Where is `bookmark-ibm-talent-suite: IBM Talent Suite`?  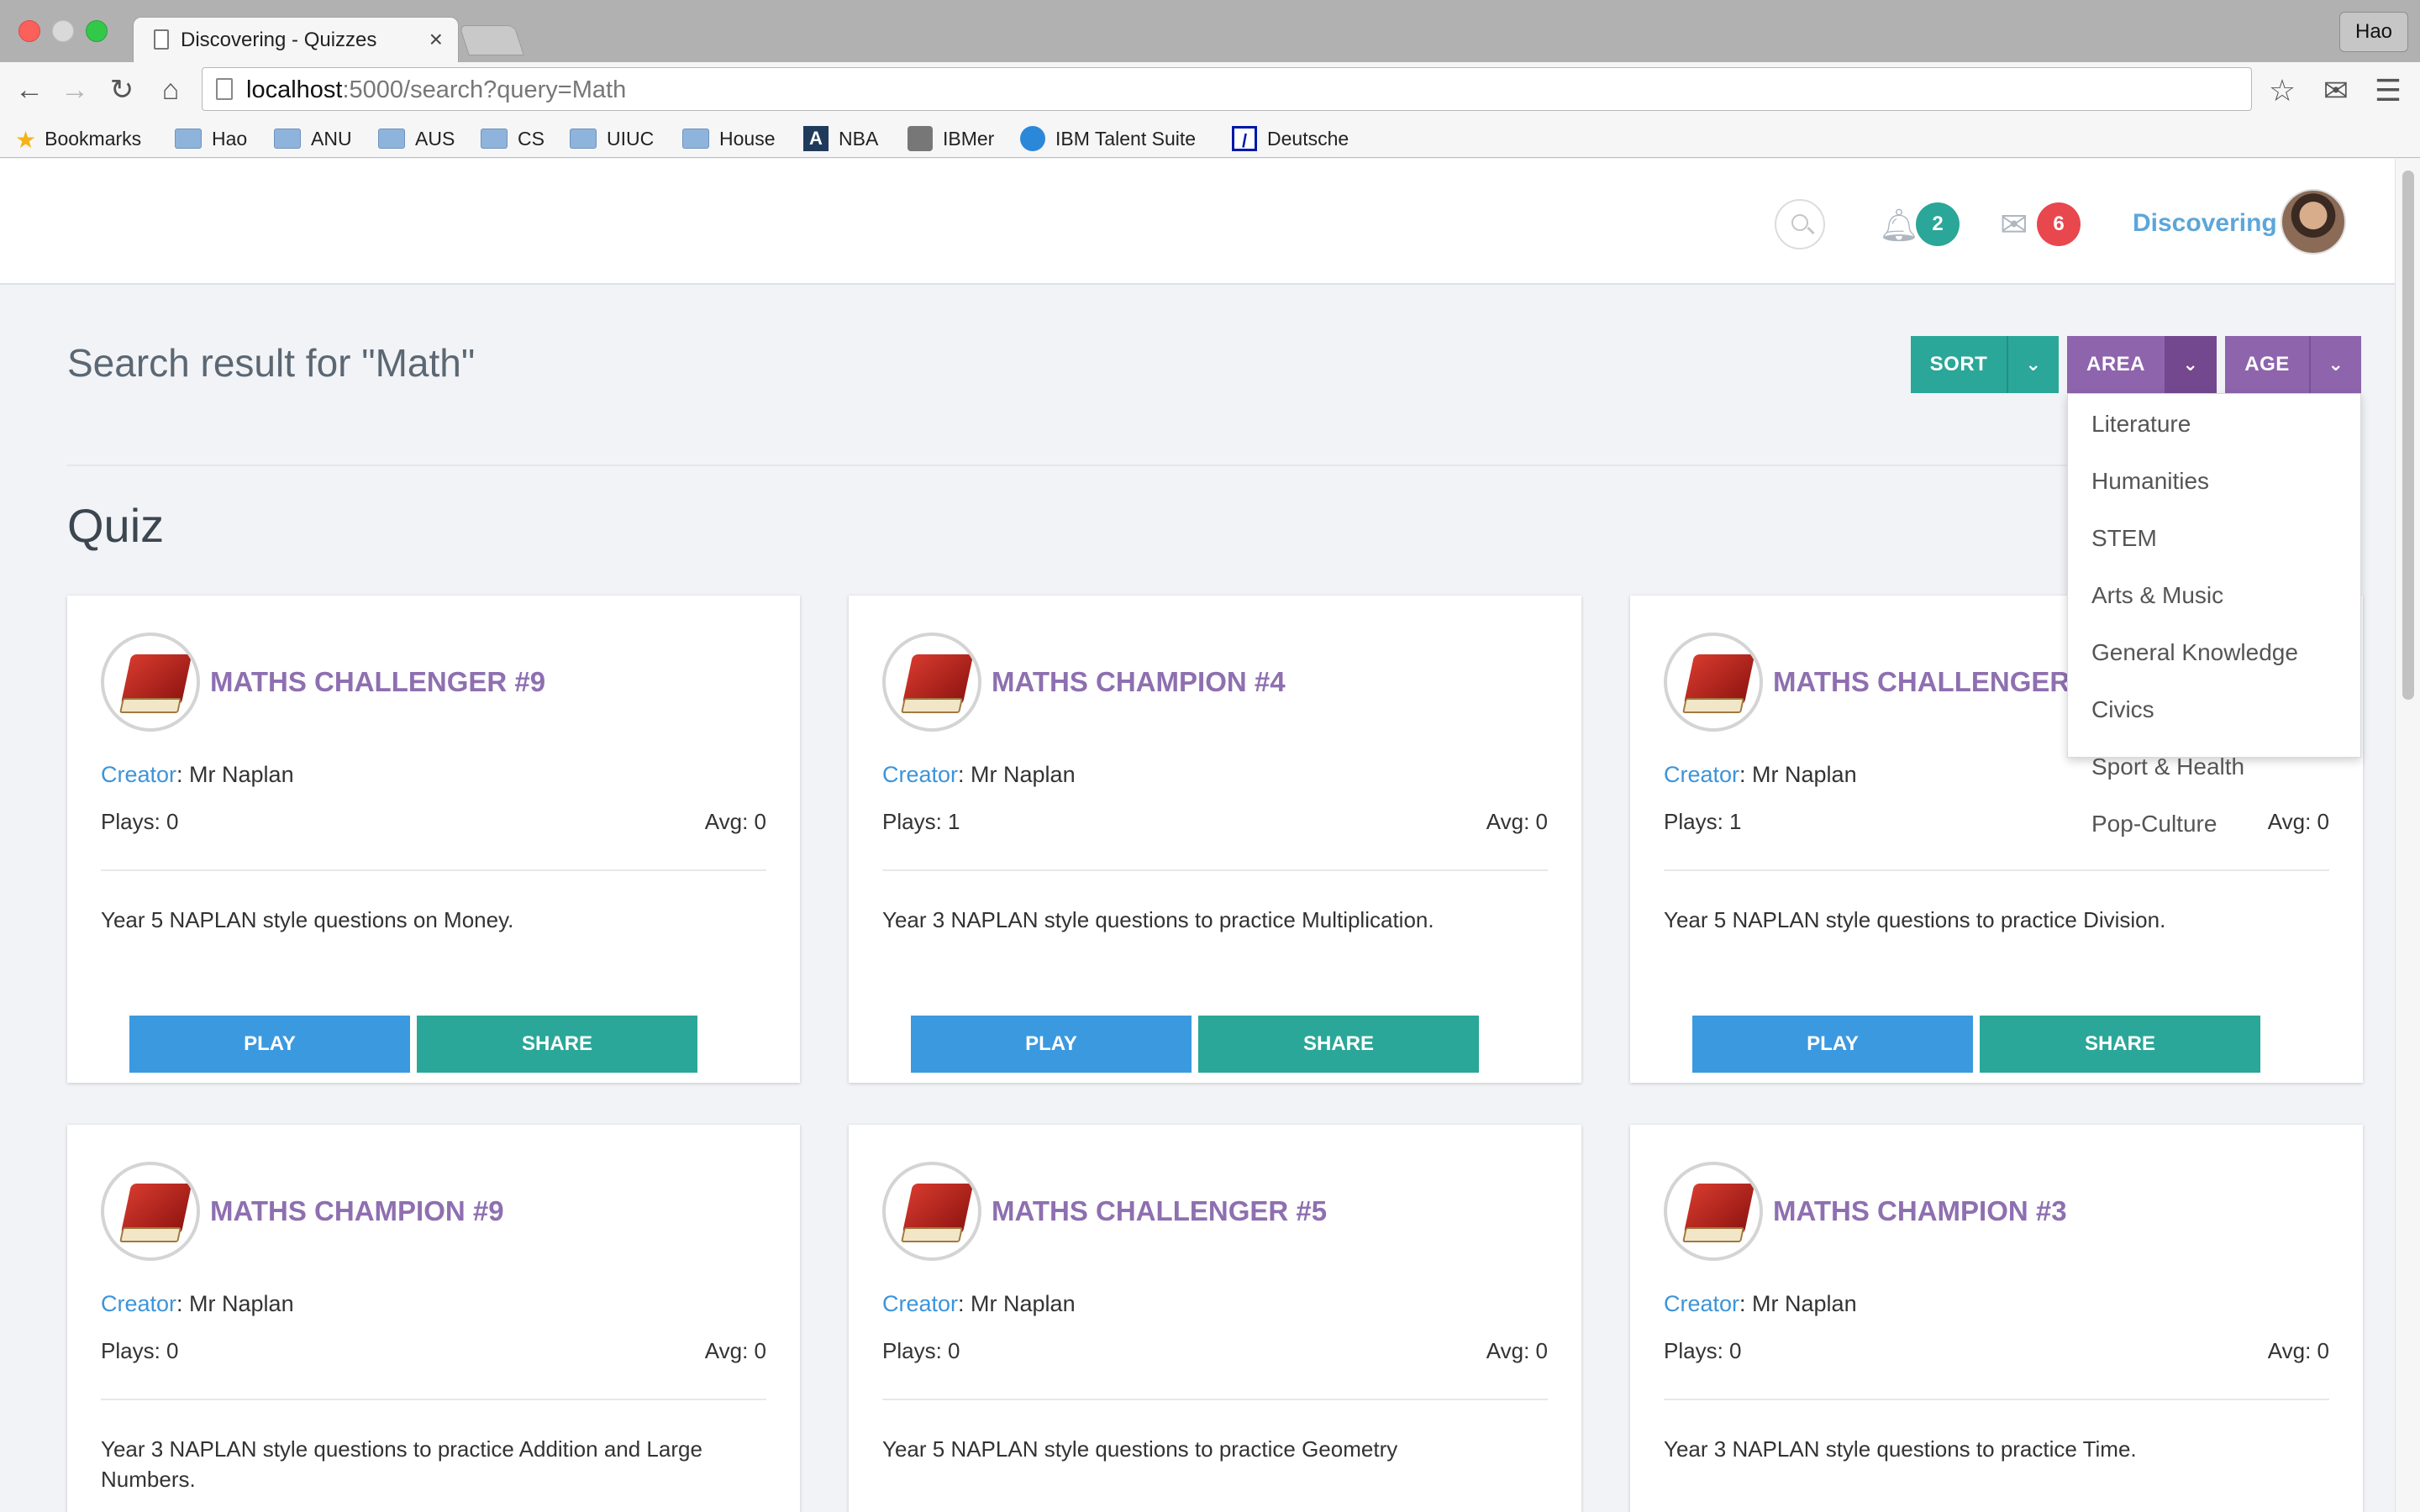 bookmark-ibm-talent-suite: IBM Talent Suite is located at coordinates (1108, 138).